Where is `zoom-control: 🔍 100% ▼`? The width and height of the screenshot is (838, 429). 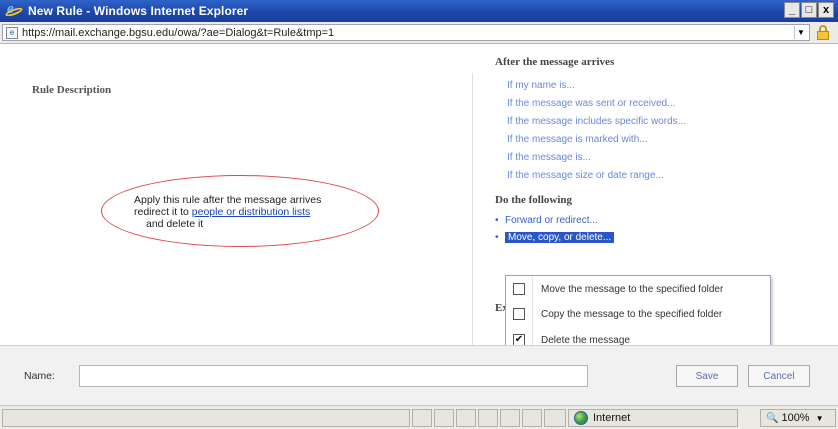
zoom-control: 🔍 100% ▼ is located at coordinates (798, 418).